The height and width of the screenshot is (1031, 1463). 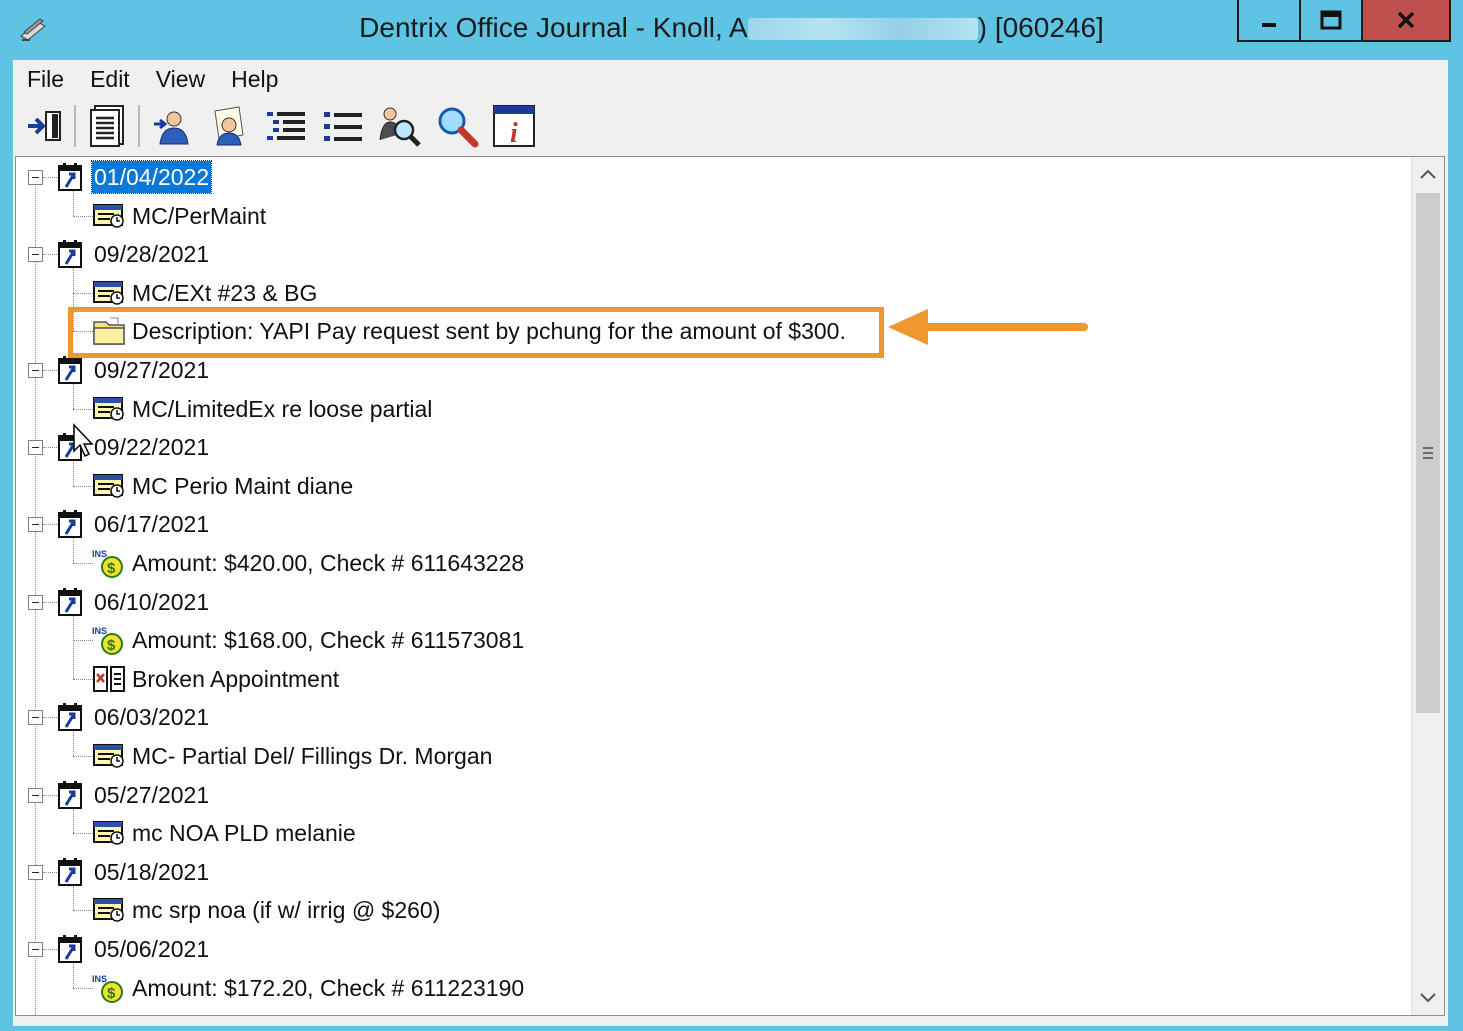 What do you see at coordinates (312, 756) in the screenshot?
I see `tree-entry-node: MC- Partial Del/ Fillings Dr. Morgan` at bounding box center [312, 756].